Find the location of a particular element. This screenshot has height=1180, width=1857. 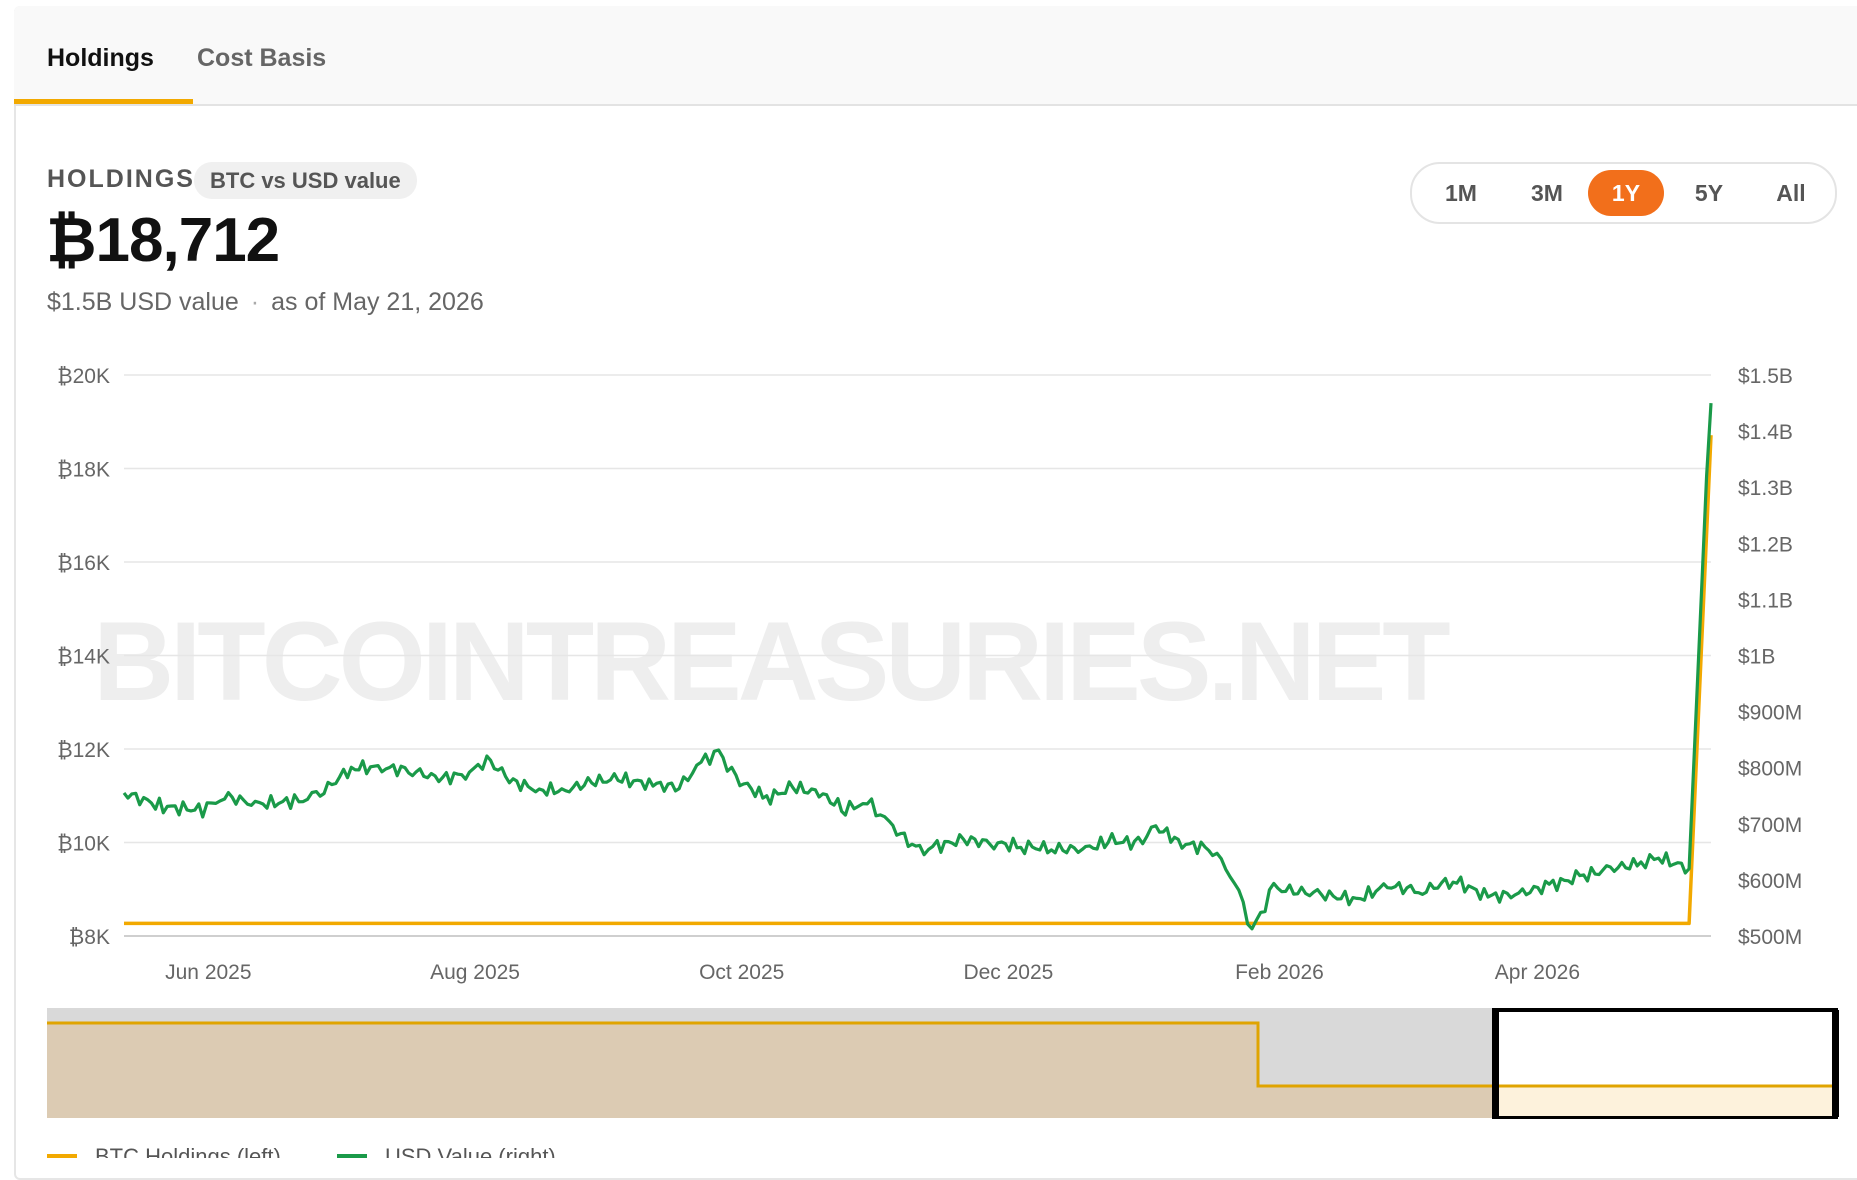

y-left-tick-label: ₿16K is located at coordinates (83, 563).